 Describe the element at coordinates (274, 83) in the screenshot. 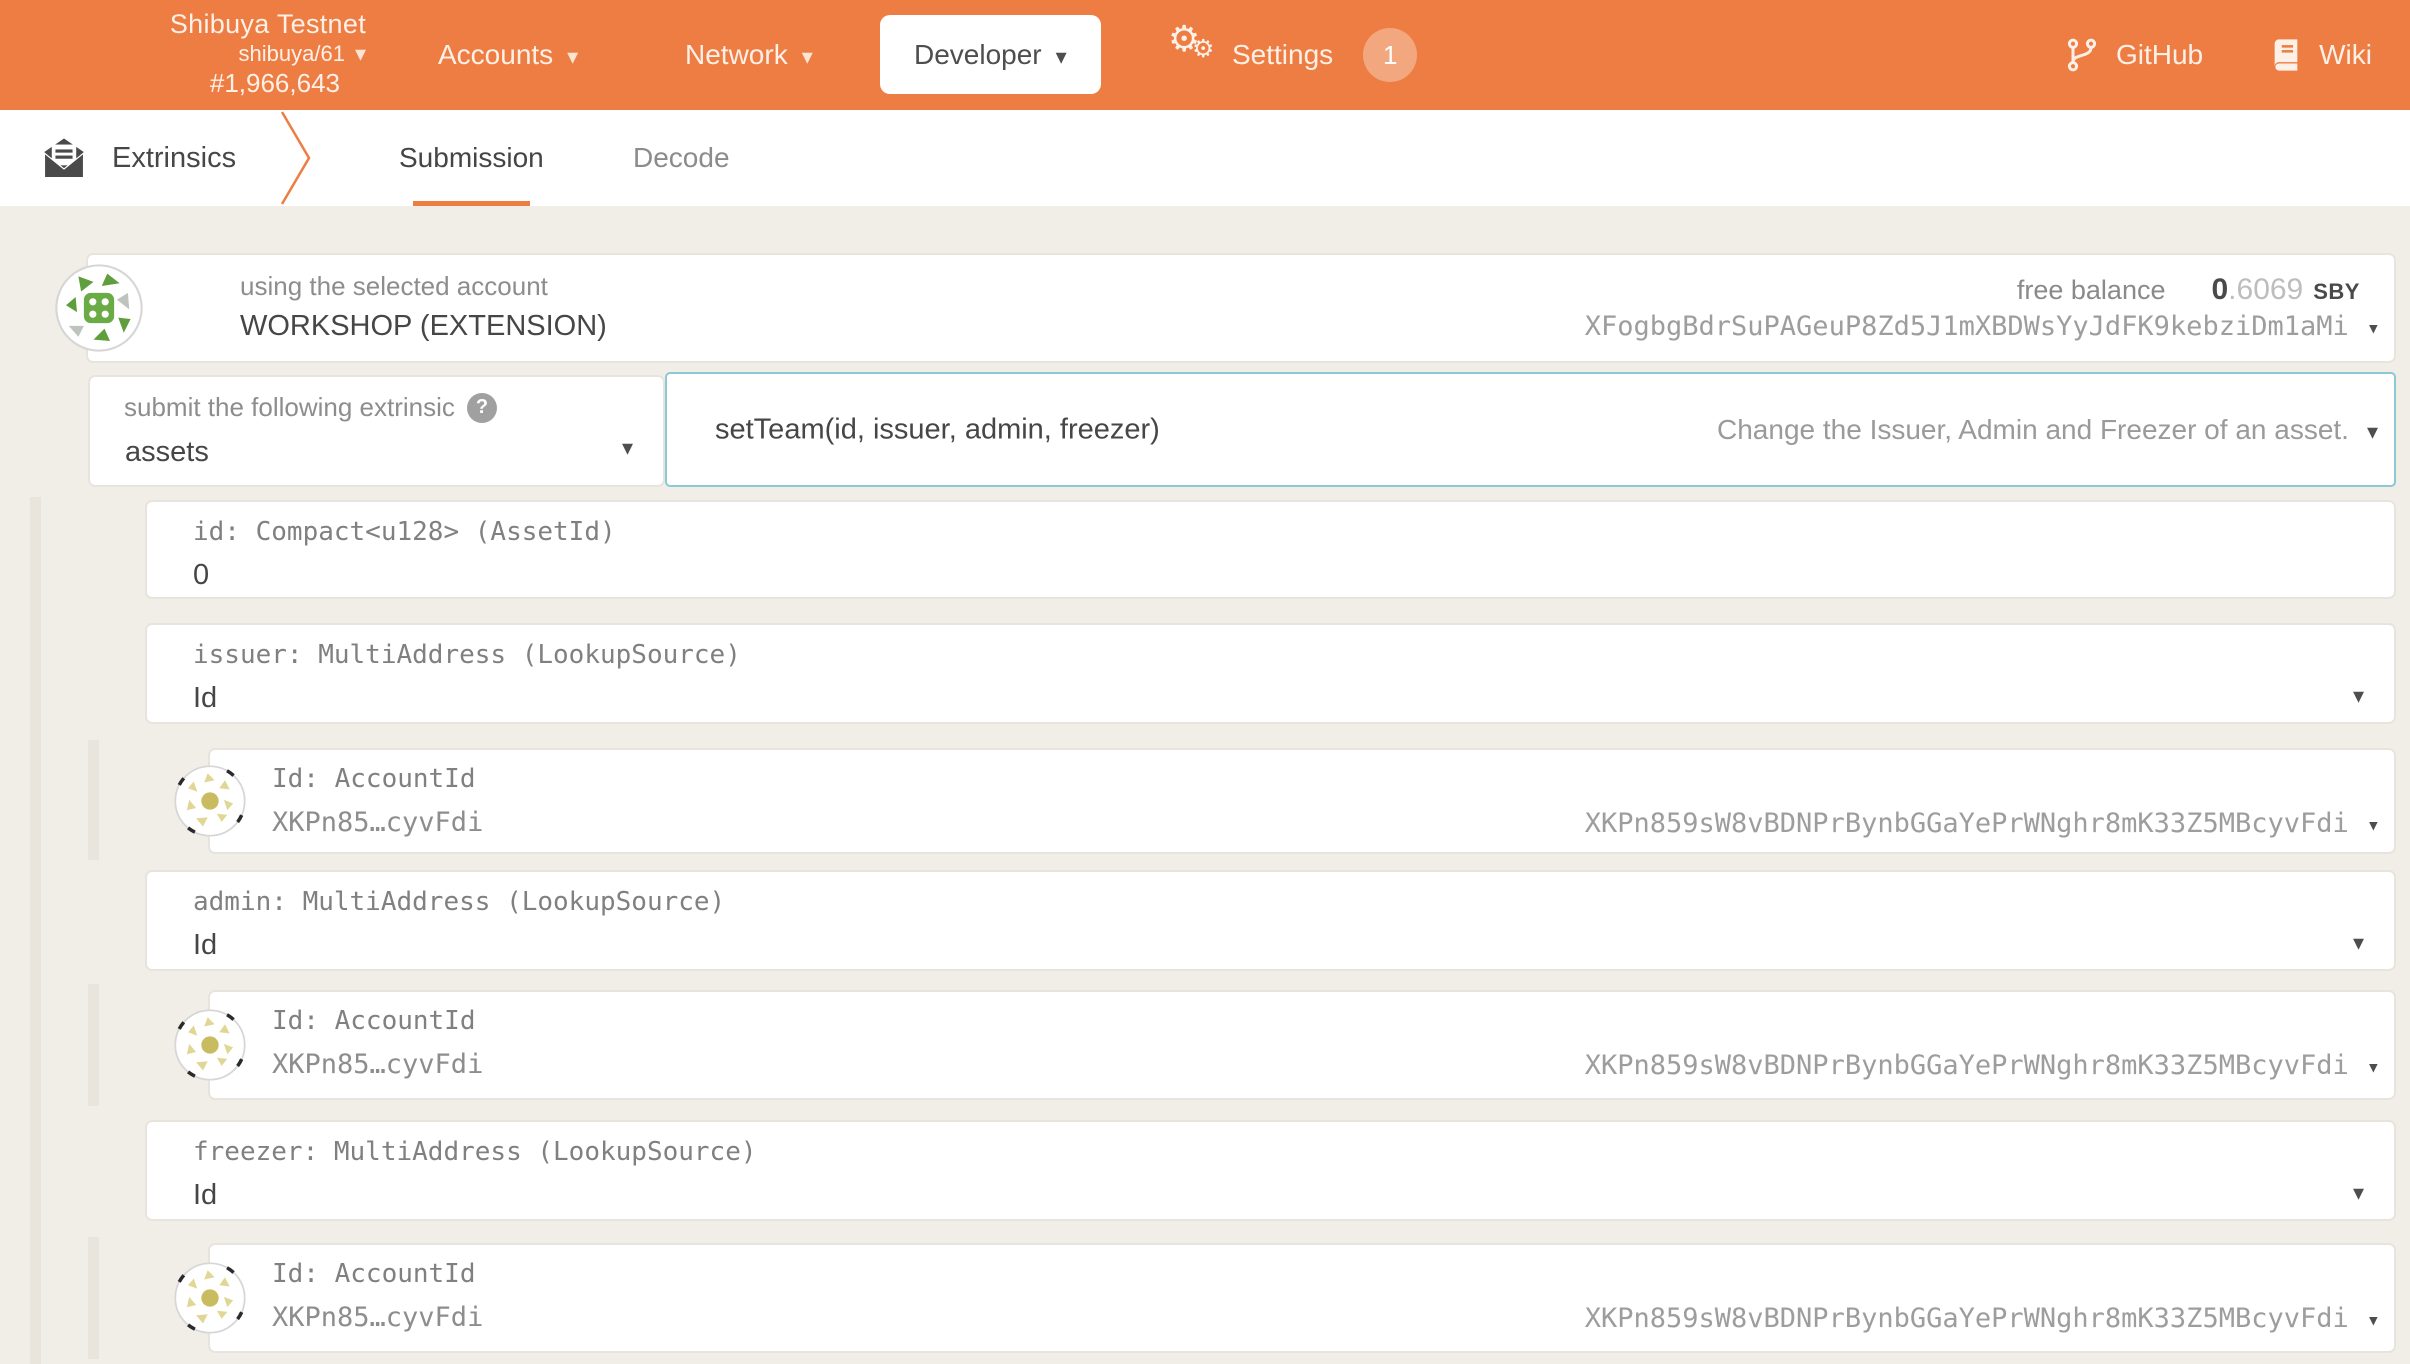

I see `best-block-number: #1,966,643` at that location.